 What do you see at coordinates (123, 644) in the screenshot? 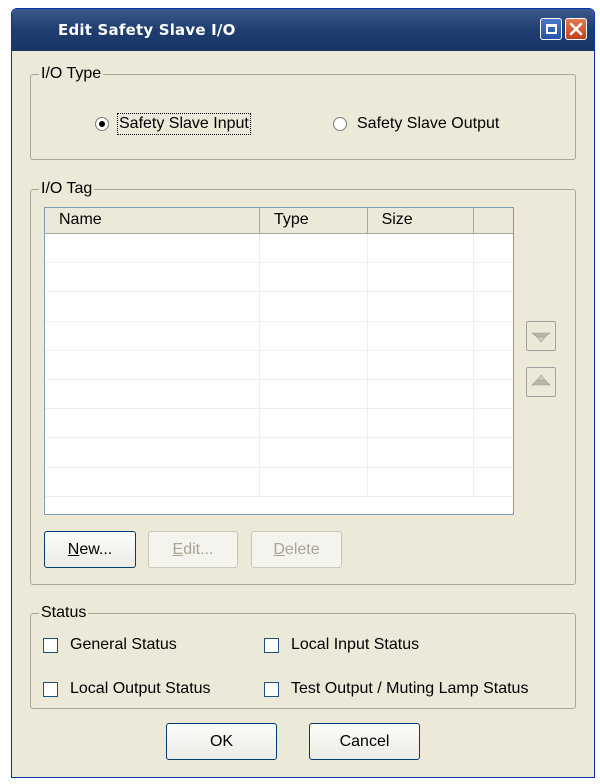
I see `checkbox-label: General Status` at bounding box center [123, 644].